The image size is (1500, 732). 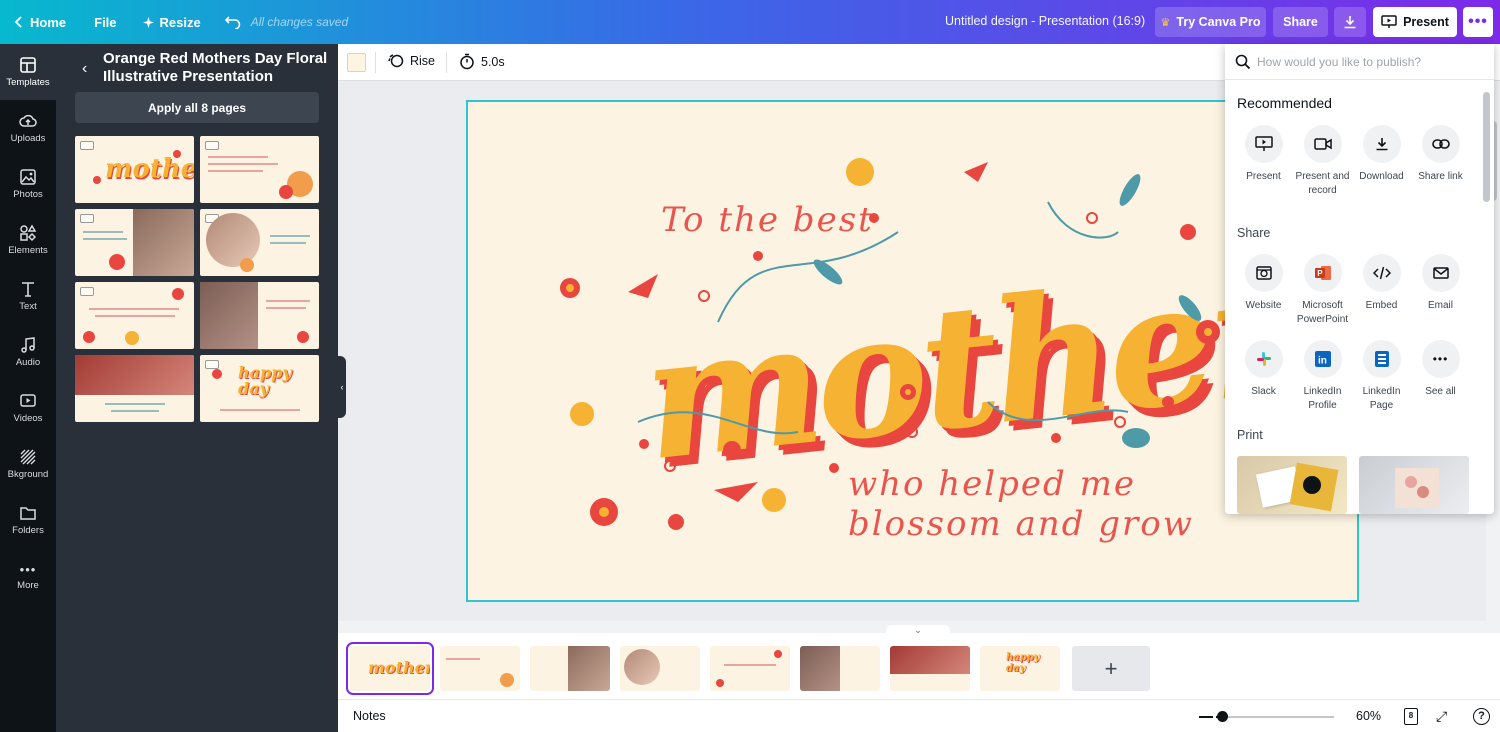 I want to click on rail-item-elements: Elements, so click(x=28, y=240).